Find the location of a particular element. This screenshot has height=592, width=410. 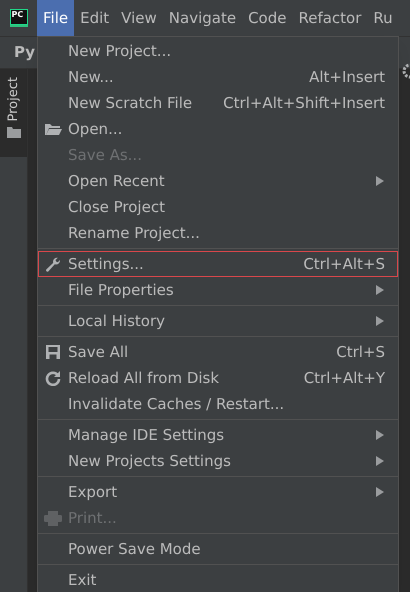

menu-bar-item: Code is located at coordinates (267, 18).